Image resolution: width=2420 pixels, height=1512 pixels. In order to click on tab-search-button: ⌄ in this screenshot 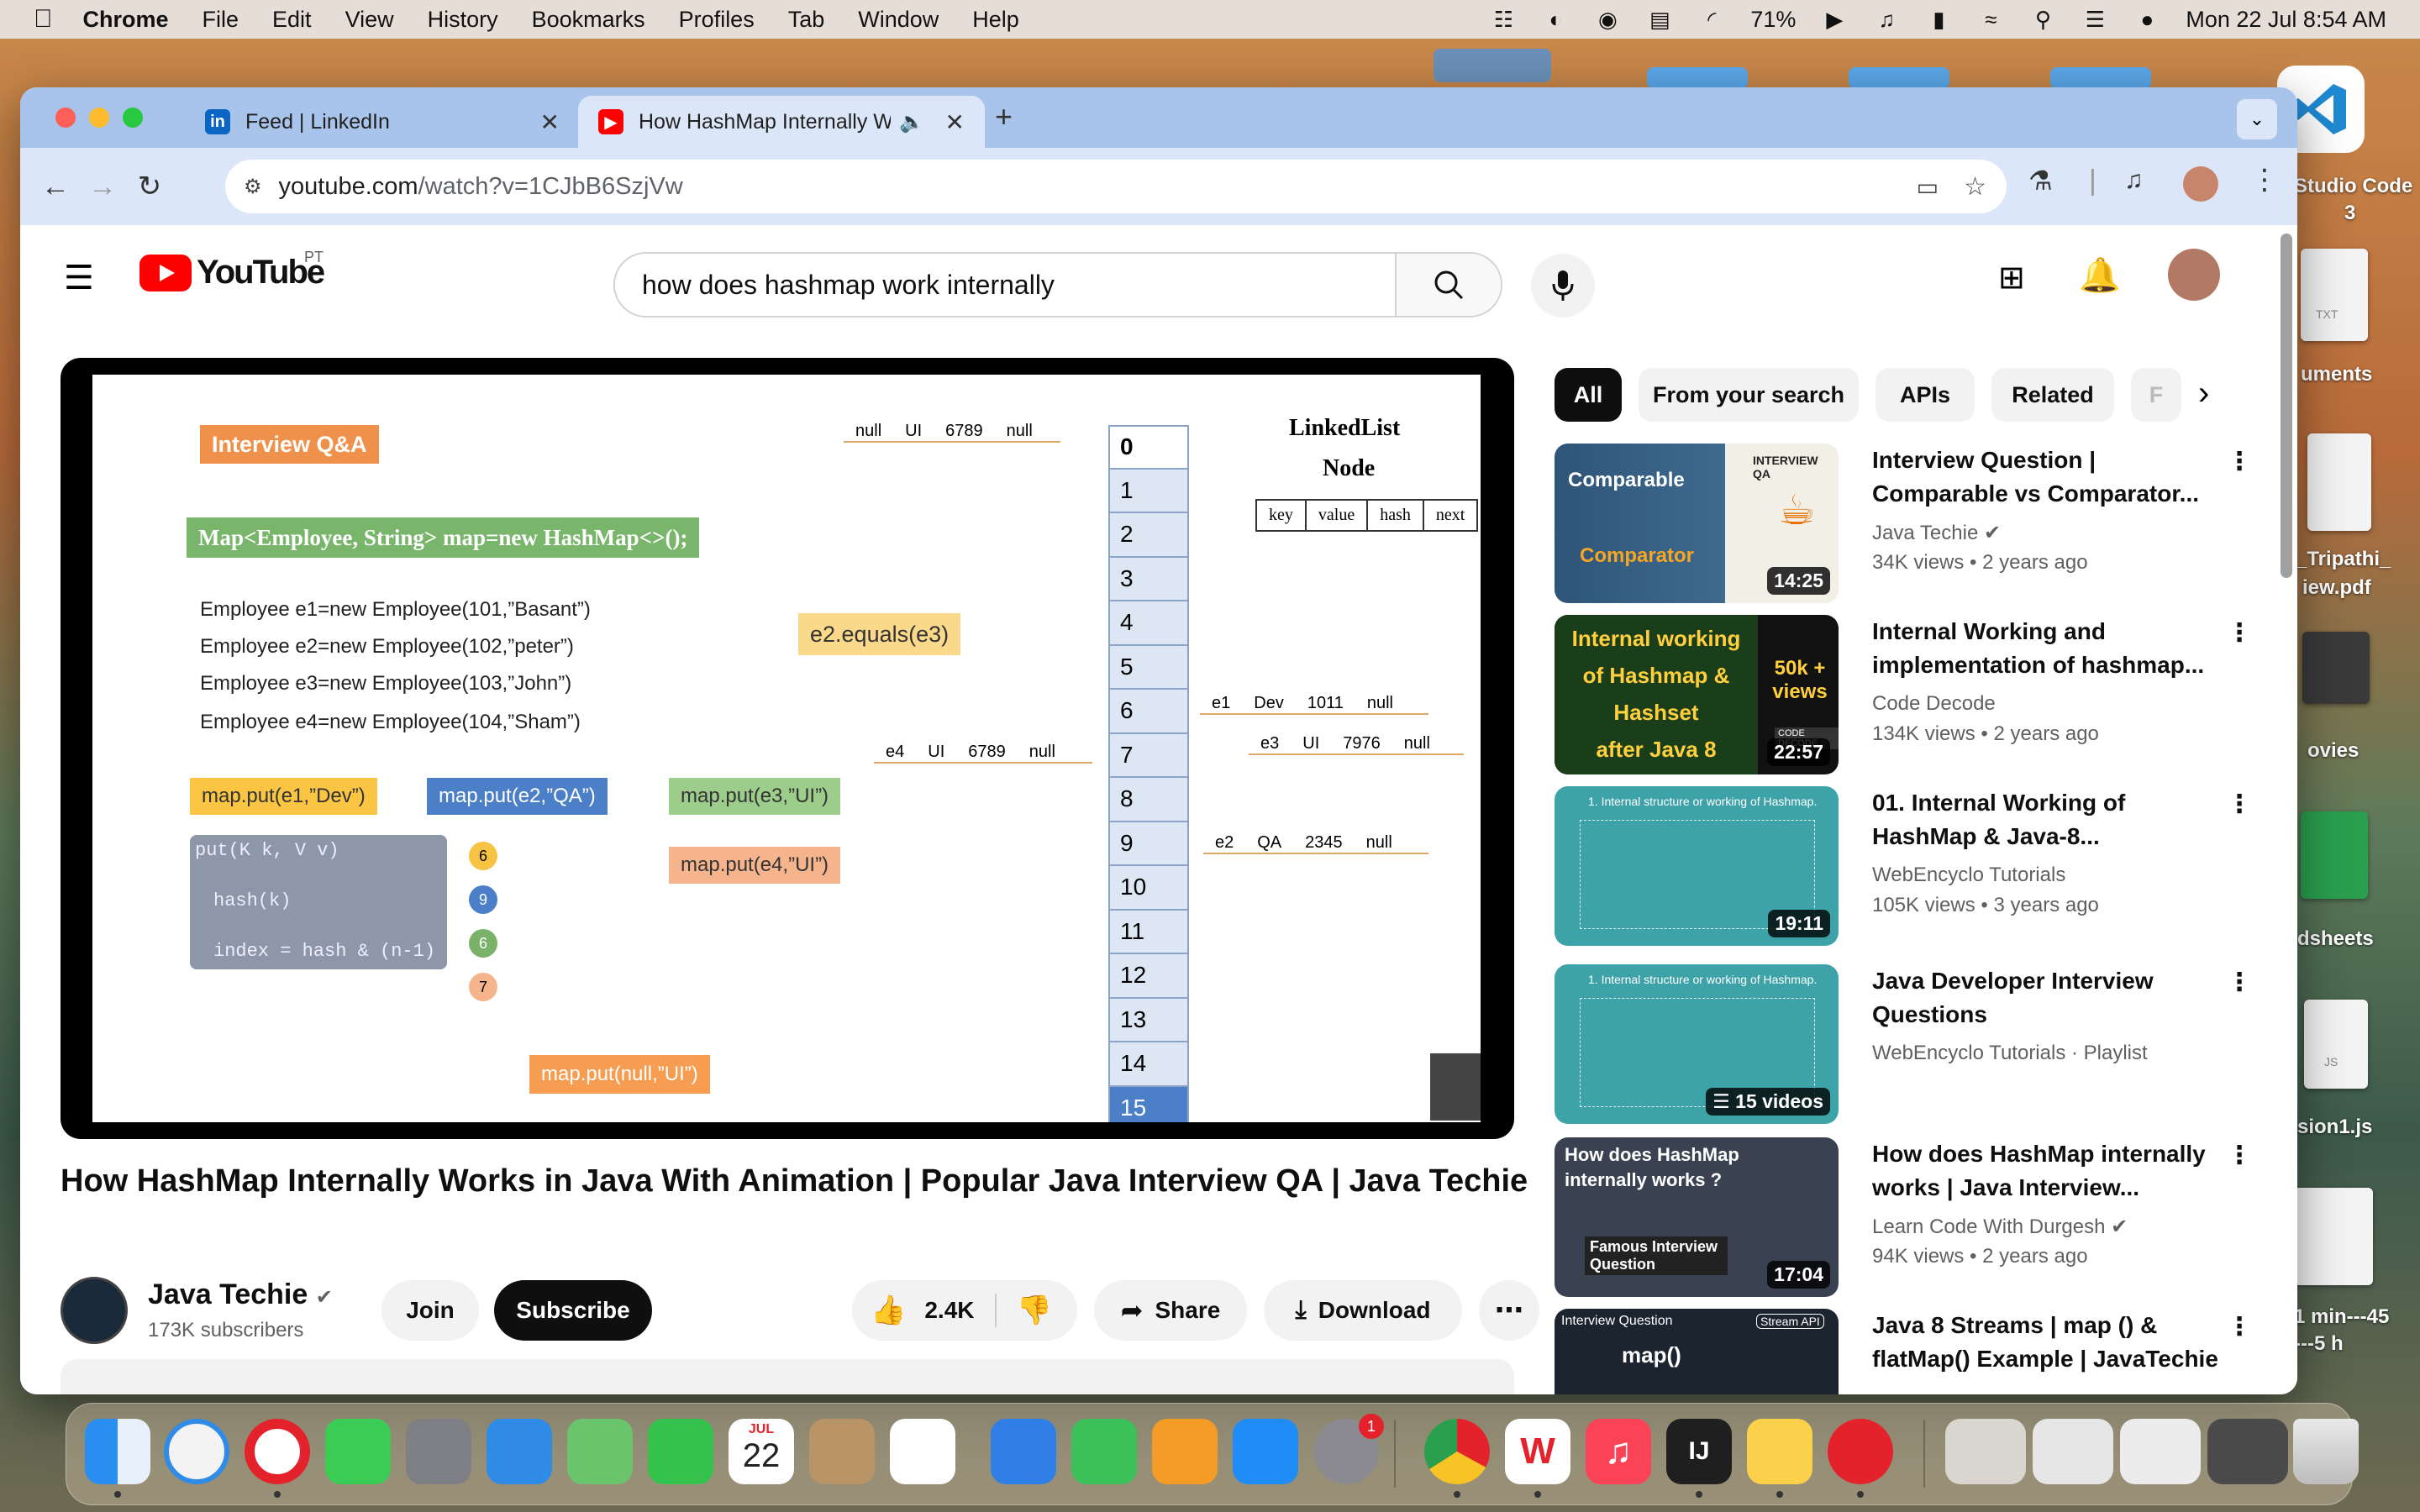, I will do `click(2257, 119)`.